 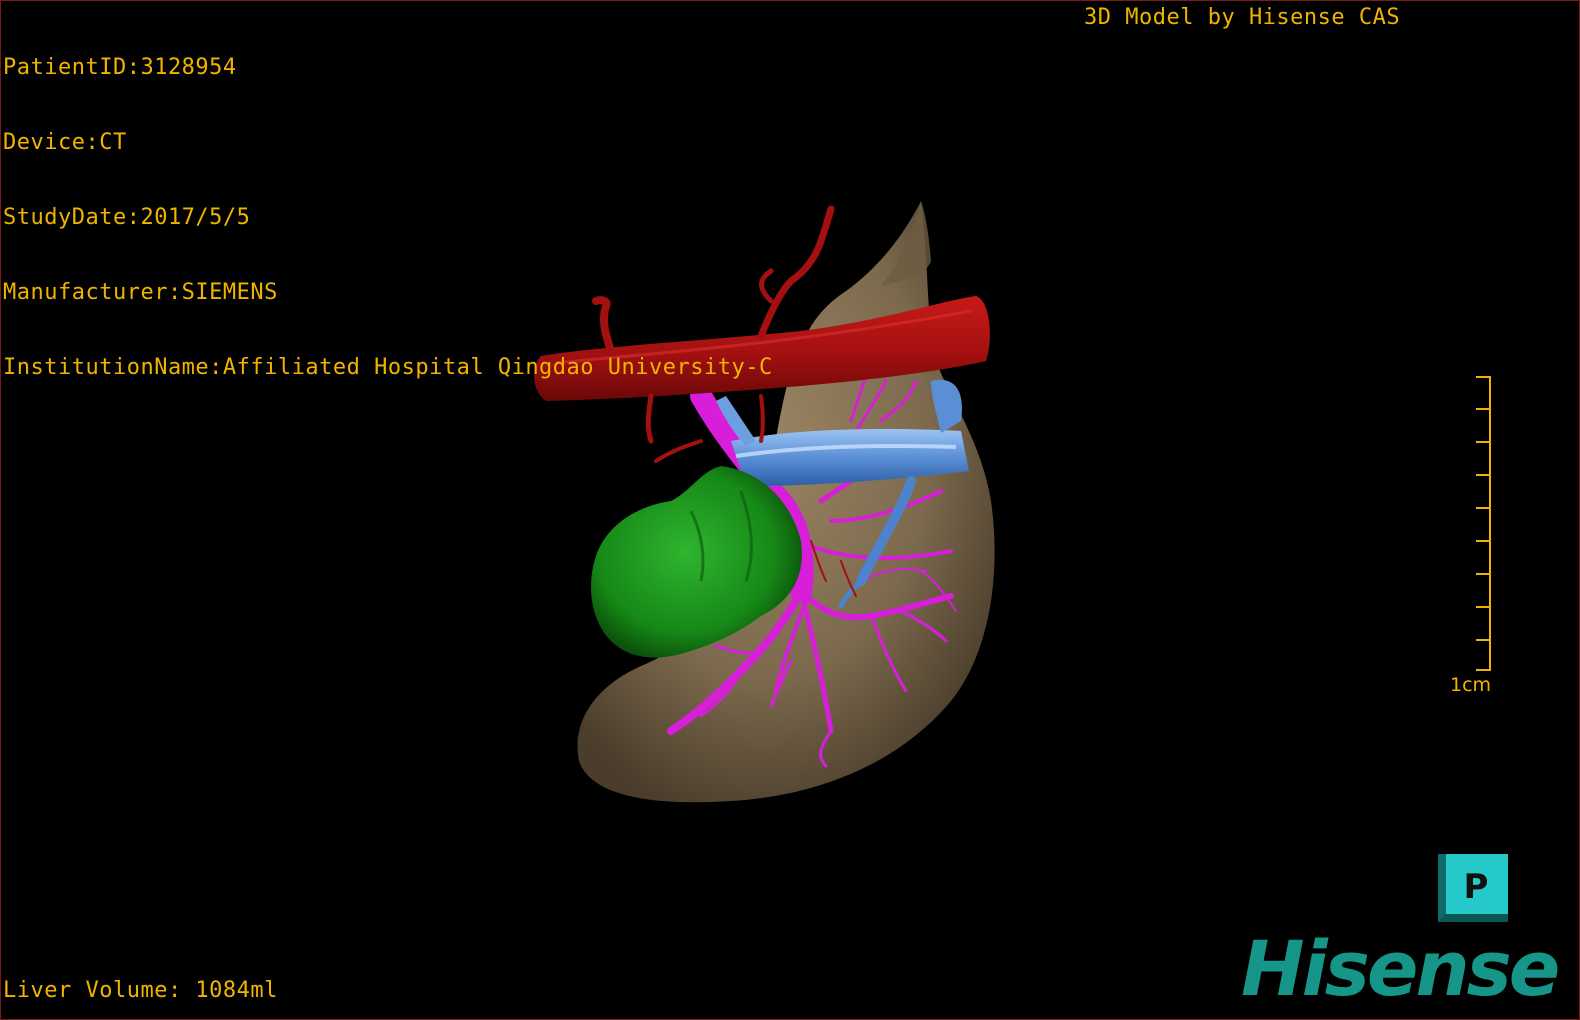 What do you see at coordinates (120, 67) in the screenshot?
I see `patient-id-text: PatientID:3128954` at bounding box center [120, 67].